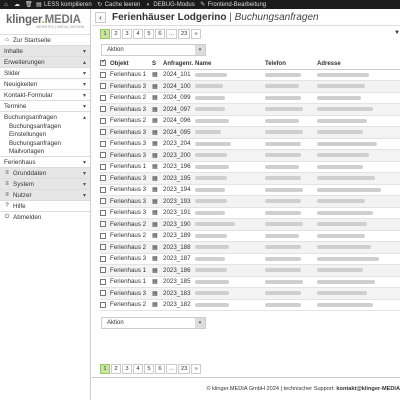 Image resolution: width=400 pixels, height=400 pixels. Describe the element at coordinates (45, 183) in the screenshot. I see `sidebar-item-system: ≡ System ▾` at that location.